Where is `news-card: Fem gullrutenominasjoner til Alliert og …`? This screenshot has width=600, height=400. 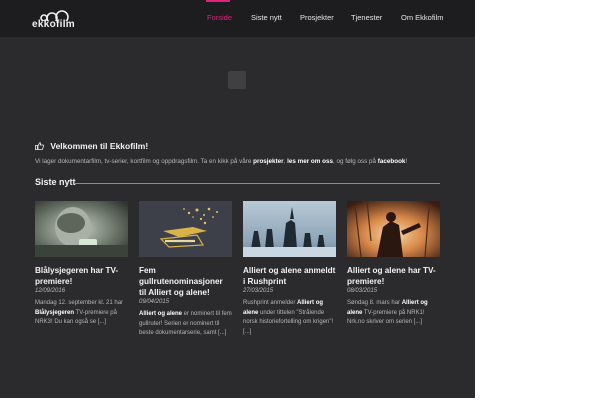 news-card: Fem gullrutenominasjoner til Alliert og … is located at coordinates (185, 270).